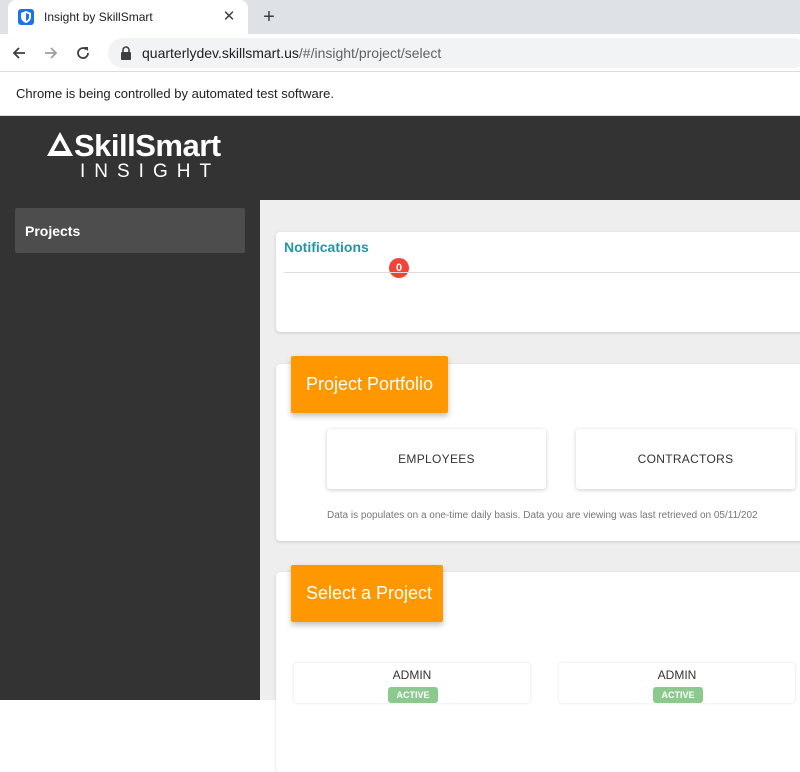 The width and height of the screenshot is (800, 772). What do you see at coordinates (326, 247) in the screenshot?
I see `notifications-title: Notifications` at bounding box center [326, 247].